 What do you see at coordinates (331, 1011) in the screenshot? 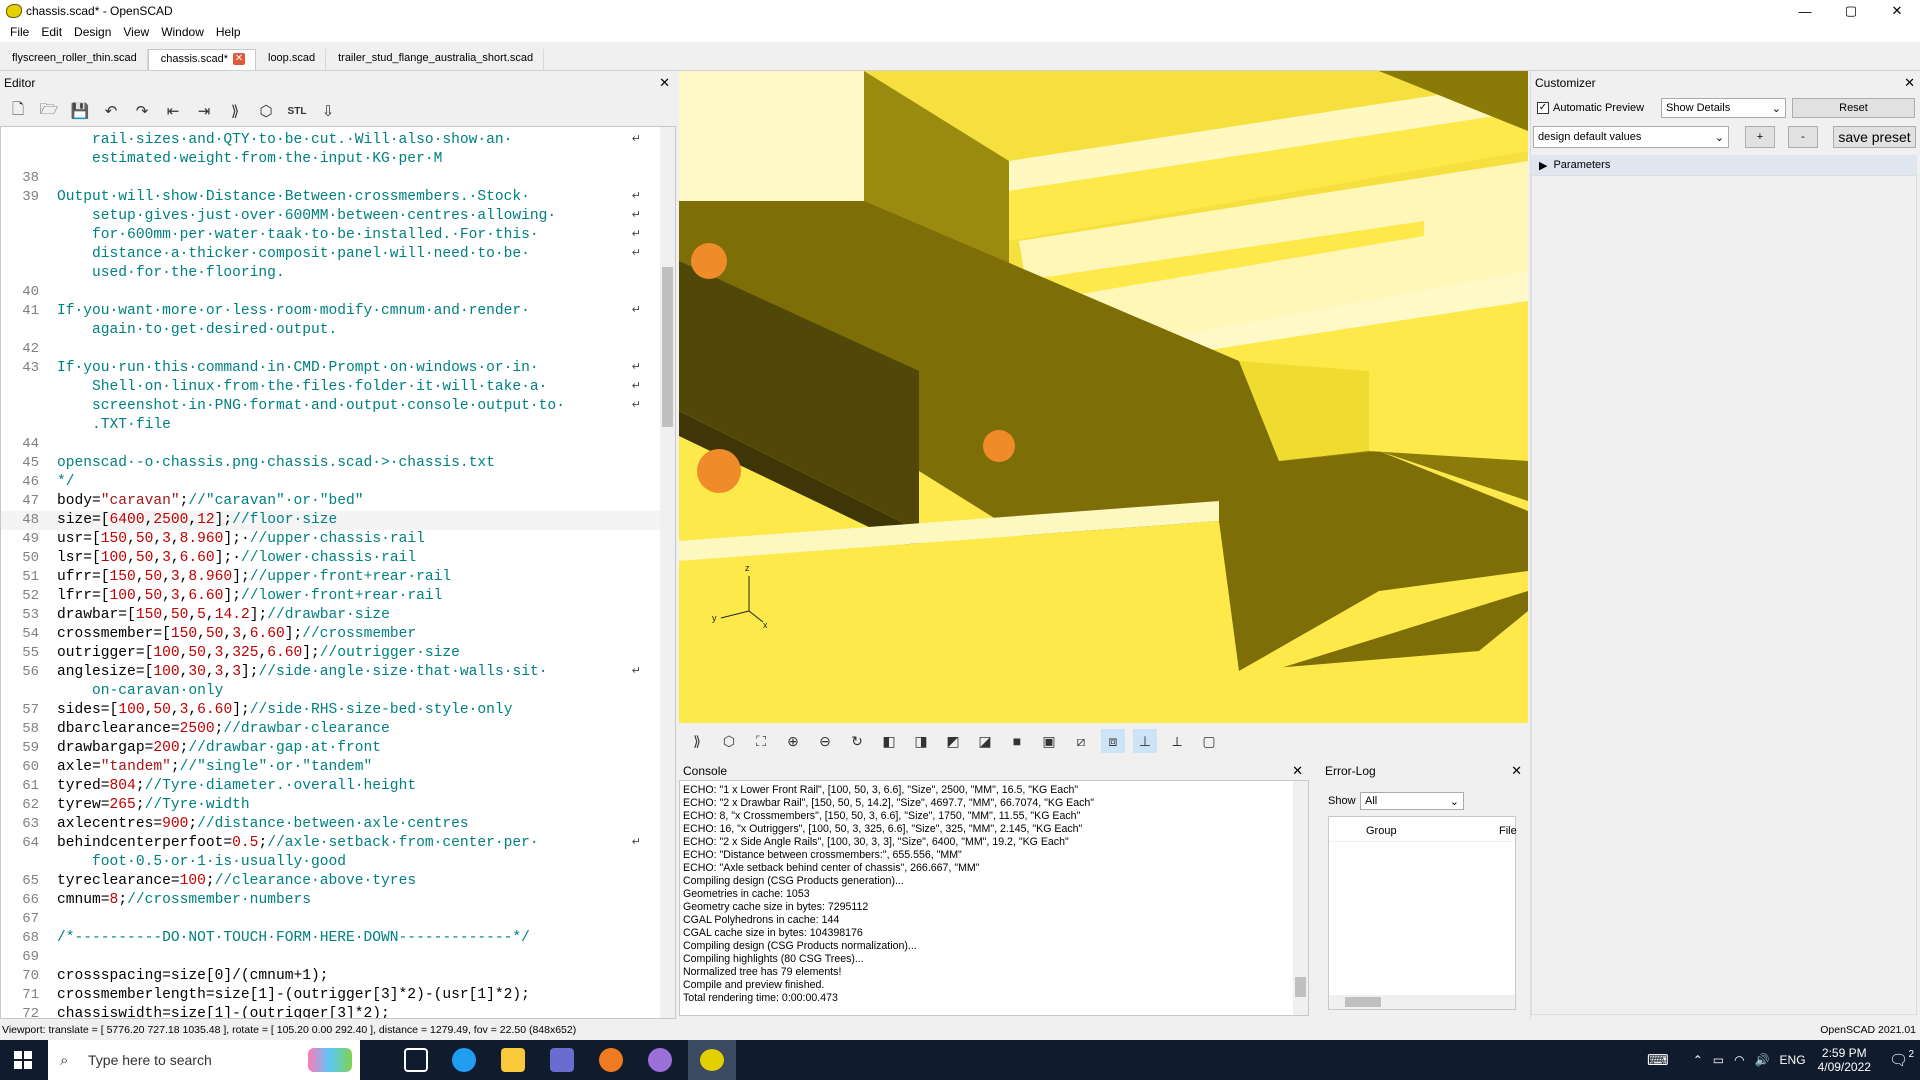
I see `code-line: 72 chassiswidth=size[1]-(outrigger[3]*2);` at bounding box center [331, 1011].